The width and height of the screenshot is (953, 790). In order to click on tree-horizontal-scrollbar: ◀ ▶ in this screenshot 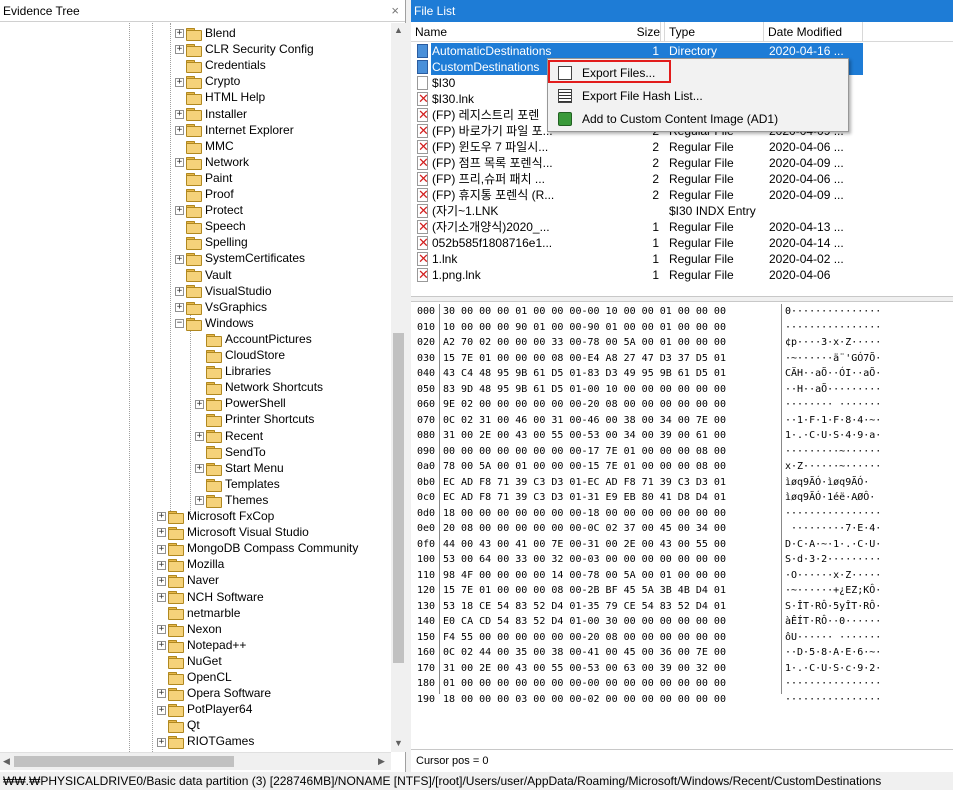, I will do `click(195, 761)`.